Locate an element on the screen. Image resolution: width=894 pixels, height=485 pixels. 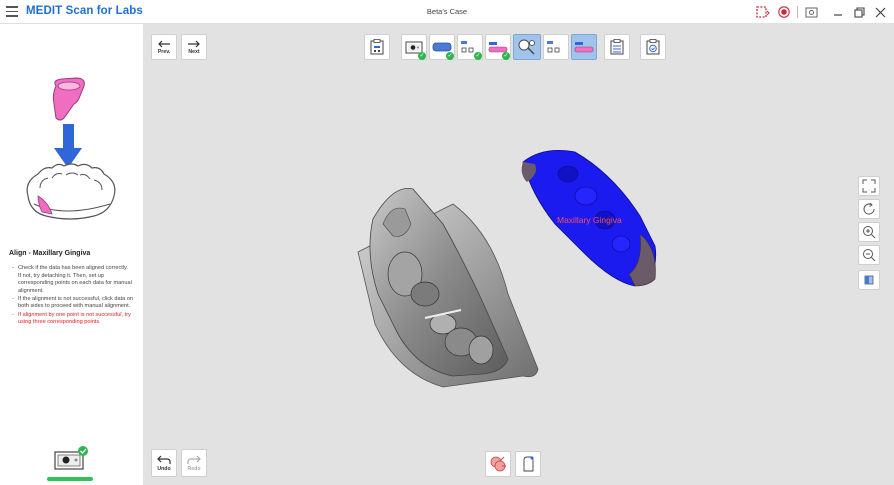
close-icon is located at coordinates (880, 12).